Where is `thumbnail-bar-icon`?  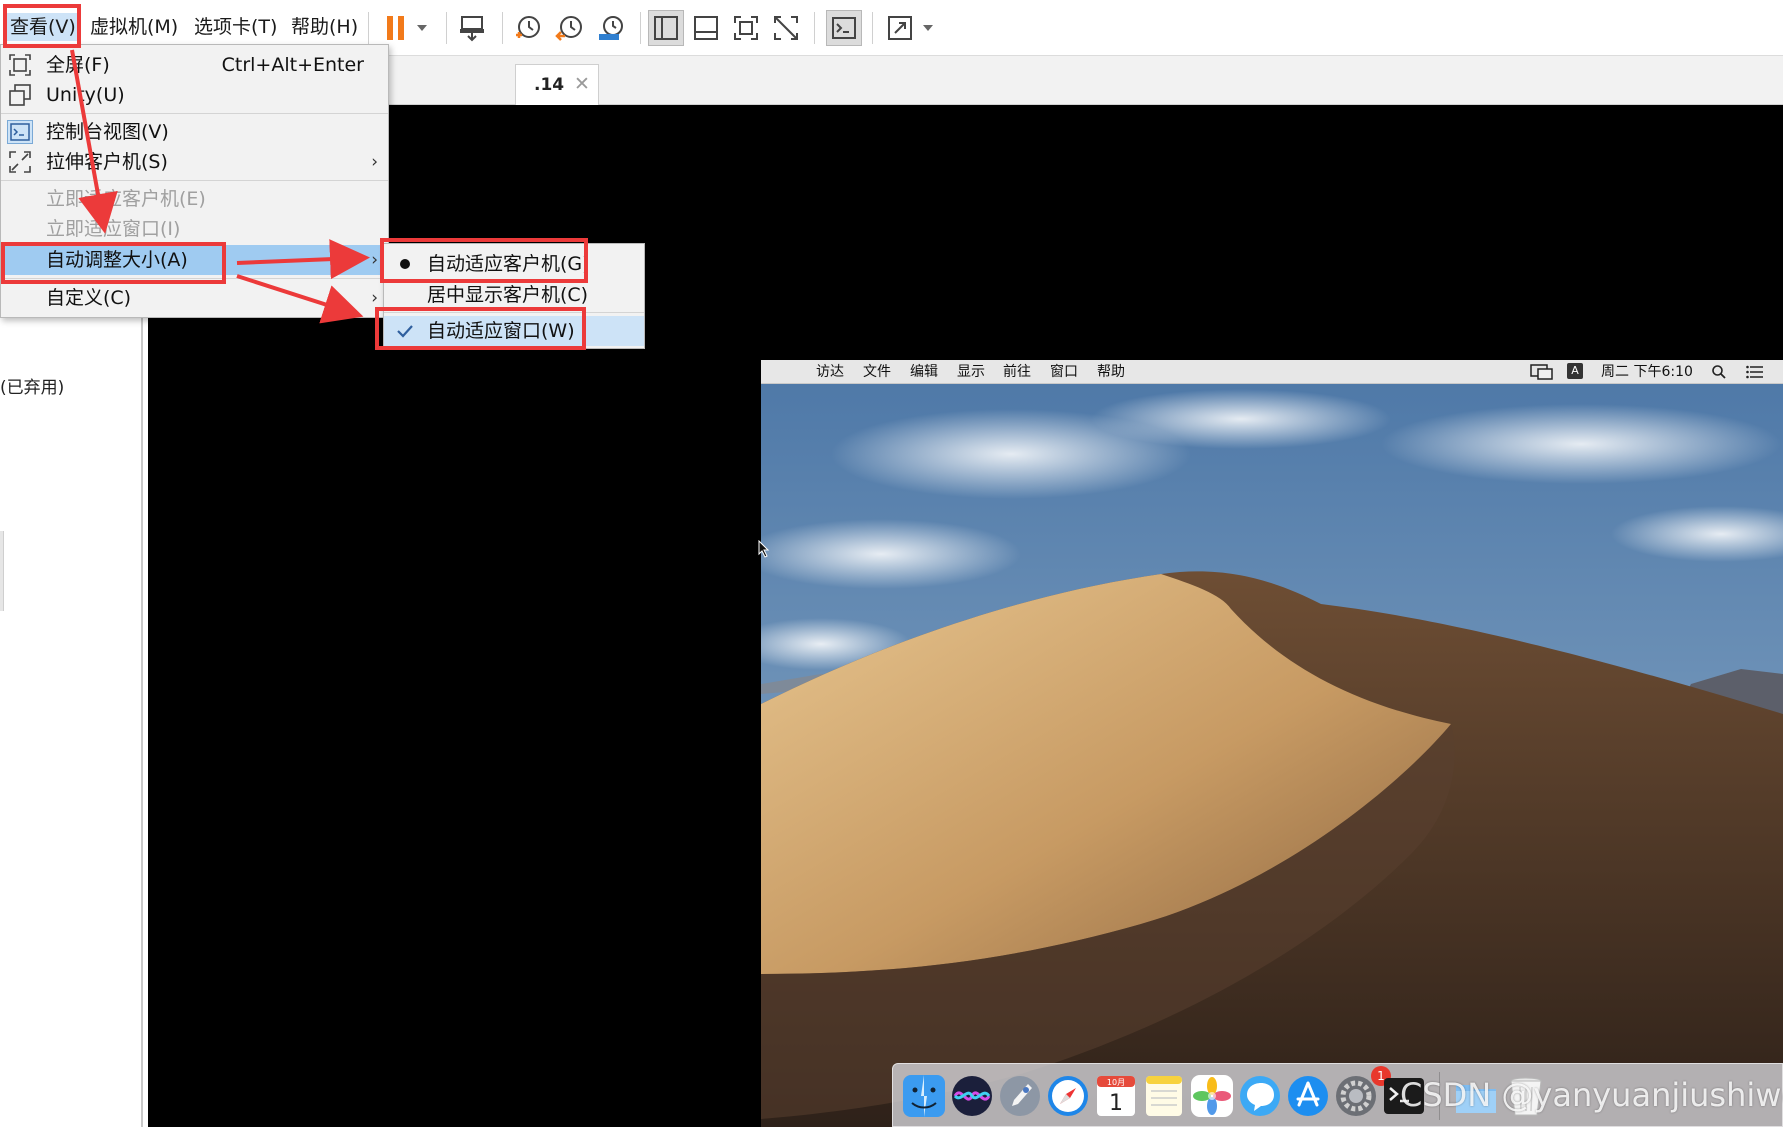
thumbnail-bar-icon is located at coordinates (706, 28).